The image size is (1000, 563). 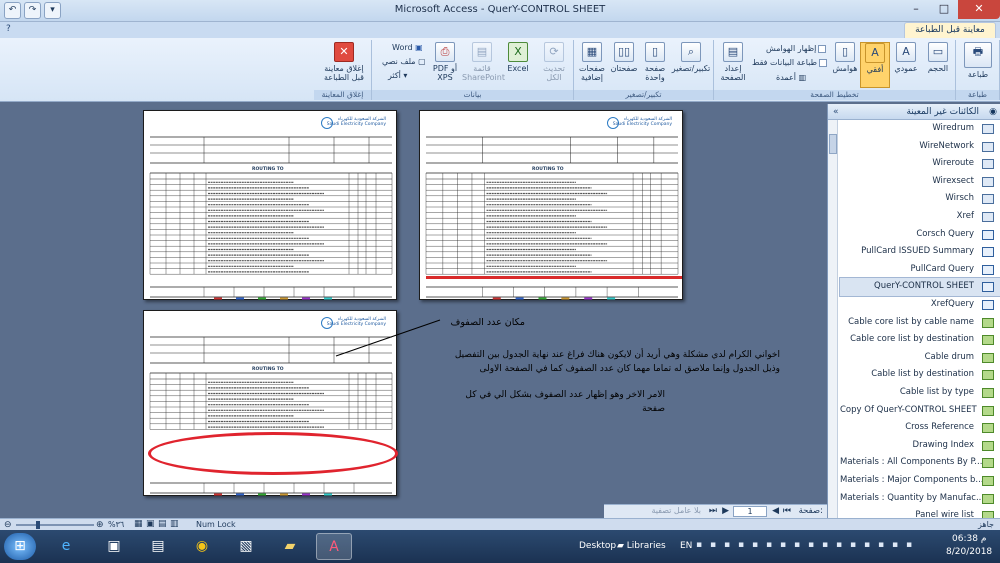 I want to click on libraries-toolbar: ▰ Libraries, so click(x=641, y=546).